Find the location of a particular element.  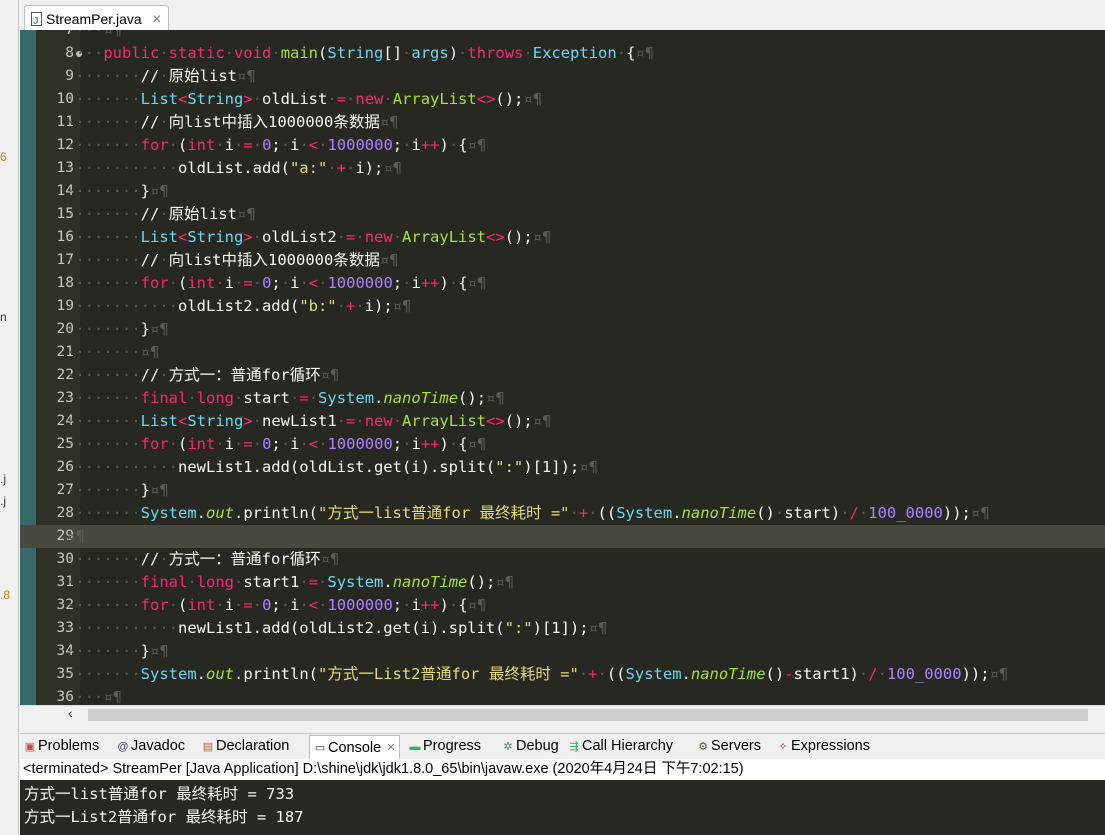

code-line: 13 ············oldList.add("a:"·+·i);¤¶ is located at coordinates (562, 168).